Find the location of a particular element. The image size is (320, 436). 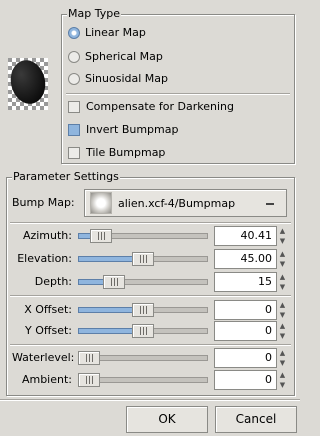

waterlevel-spinbutton: 0 ▲ ▼ is located at coordinates (251, 358).